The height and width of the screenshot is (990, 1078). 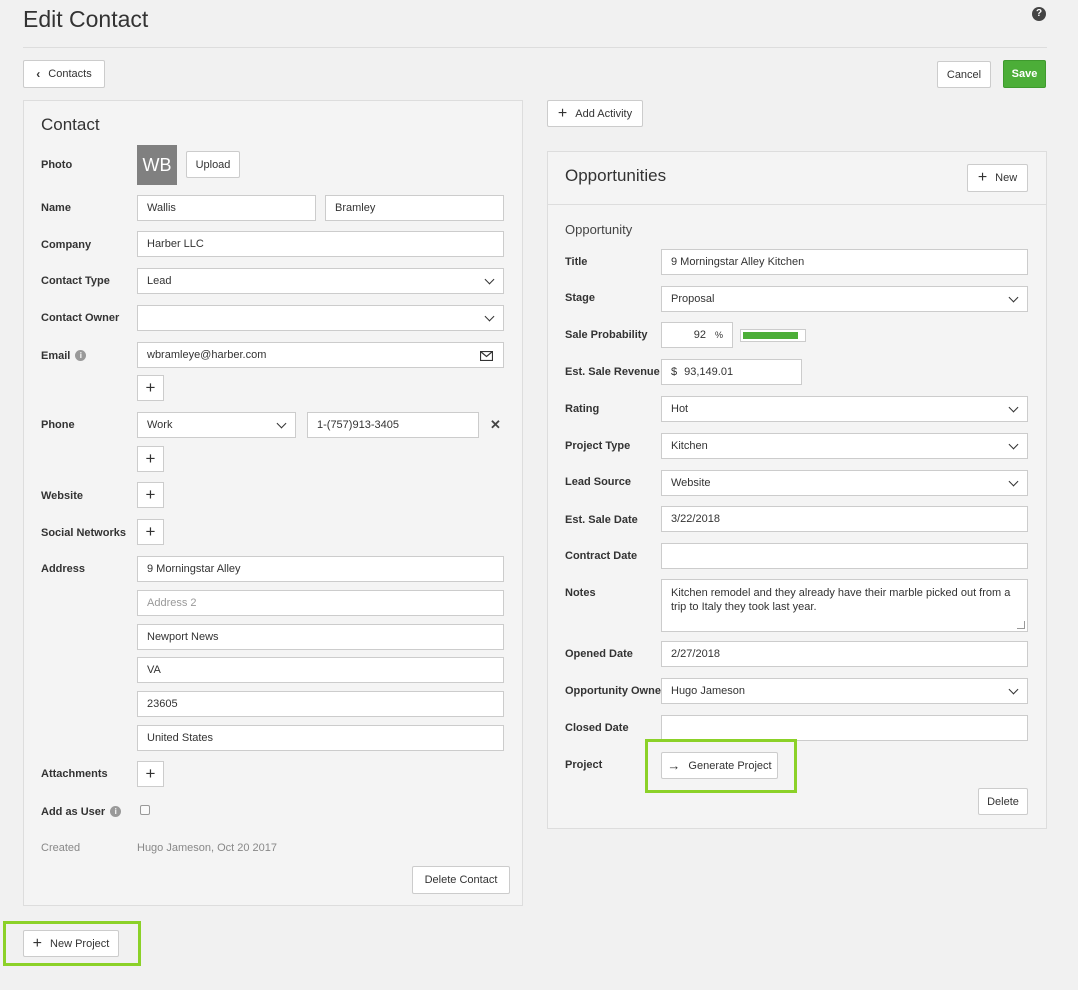 What do you see at coordinates (582, 409) in the screenshot?
I see `rating-label: Rating` at bounding box center [582, 409].